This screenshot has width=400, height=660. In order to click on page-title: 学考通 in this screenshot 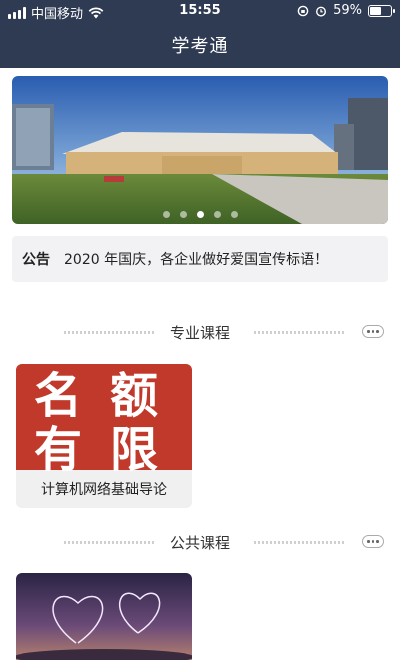, I will do `click(200, 46)`.